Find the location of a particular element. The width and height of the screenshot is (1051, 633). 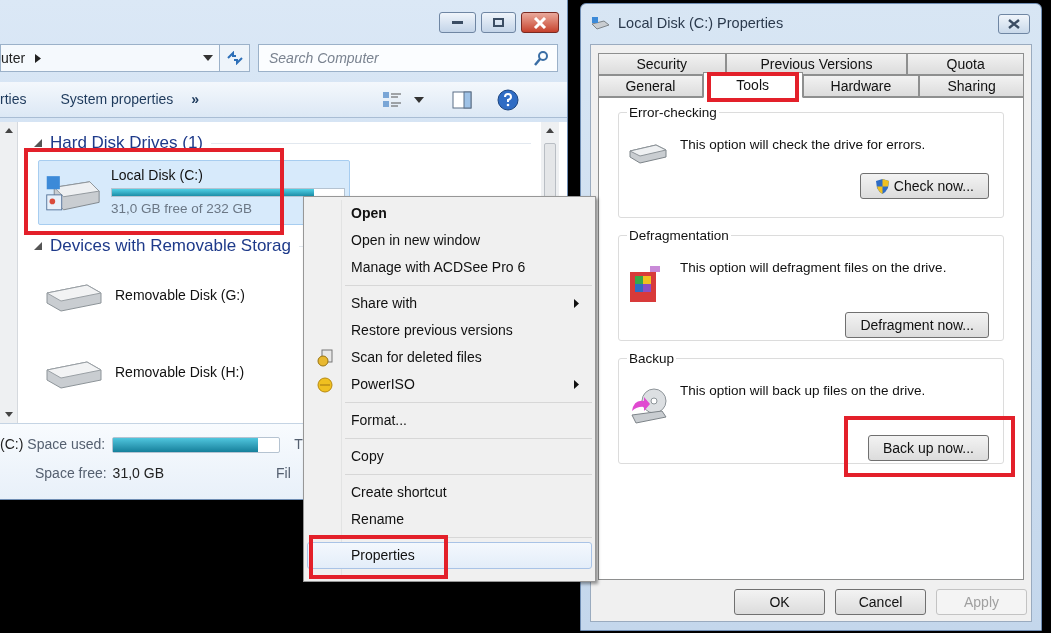

shield-icon is located at coordinates (882, 186).